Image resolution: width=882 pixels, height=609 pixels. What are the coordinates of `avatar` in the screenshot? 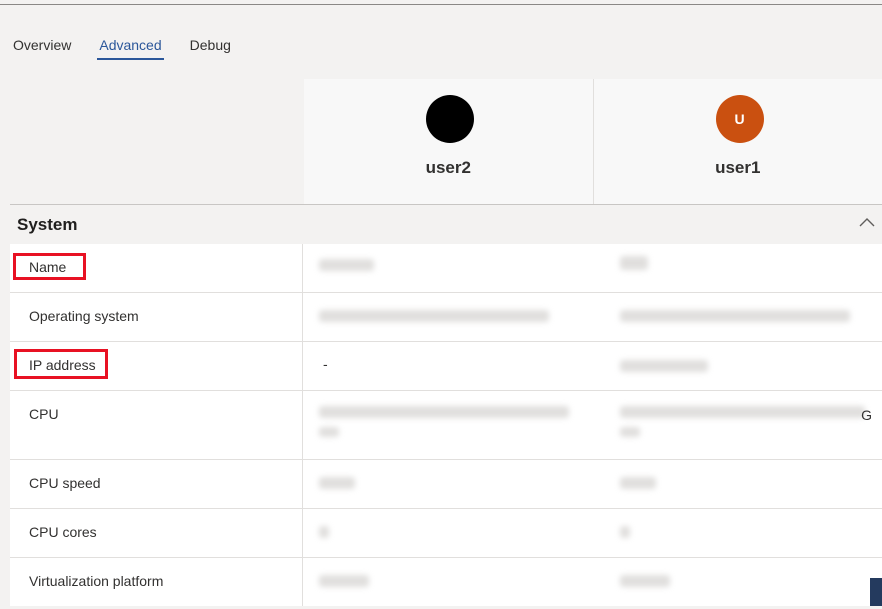 It's located at (450, 119).